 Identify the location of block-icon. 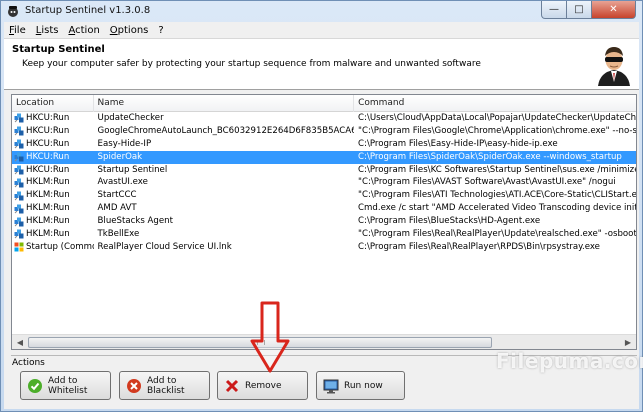
(134, 385).